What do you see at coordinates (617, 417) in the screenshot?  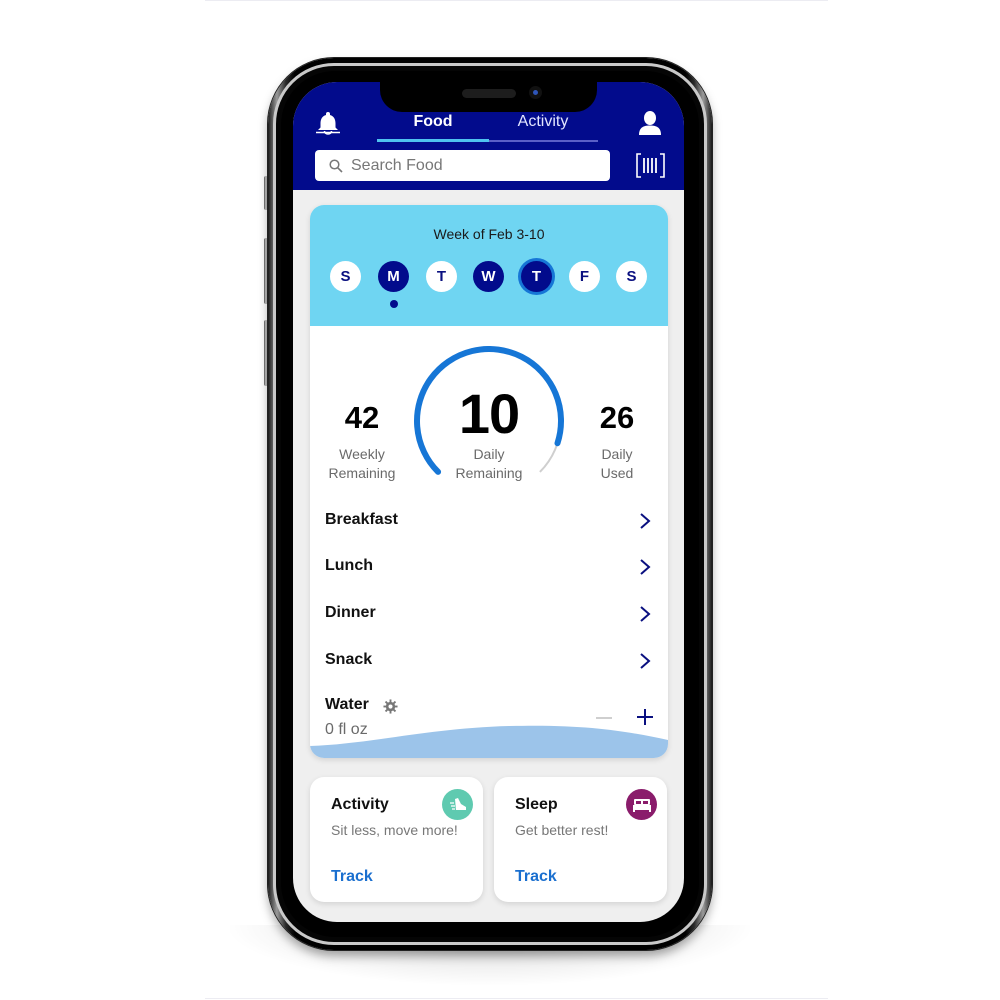 I see `daily-used-value: 26` at bounding box center [617, 417].